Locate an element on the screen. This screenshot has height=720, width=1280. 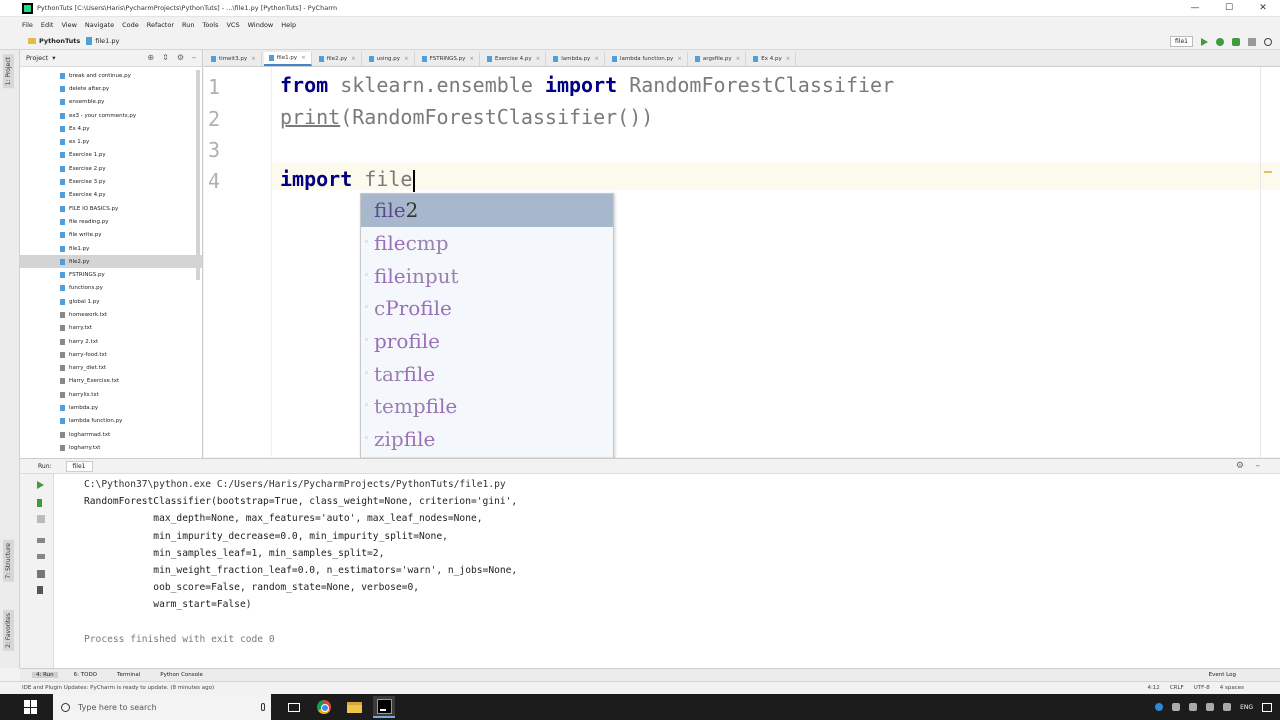
project-tree-item: FILE IO BASICS.py is located at coordinates (111, 208).